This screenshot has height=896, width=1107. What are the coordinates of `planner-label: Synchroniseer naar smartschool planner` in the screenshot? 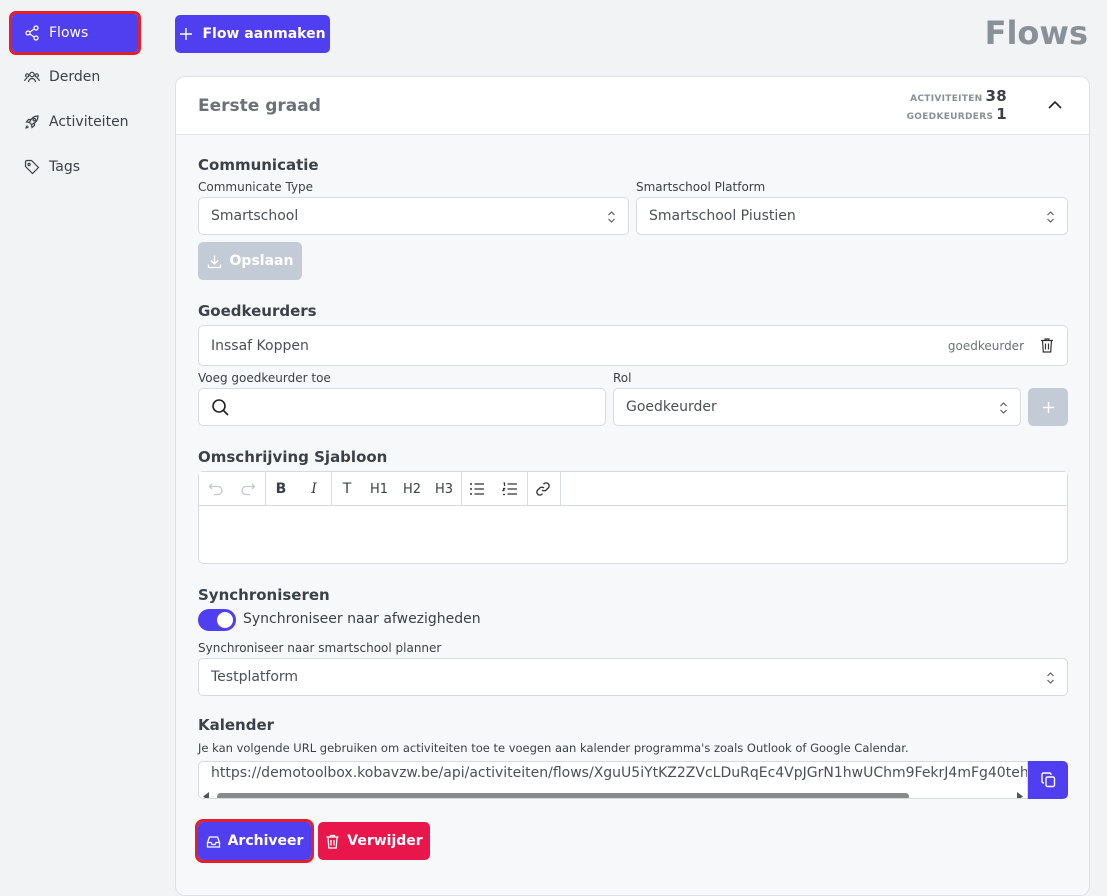 It's located at (320, 648).